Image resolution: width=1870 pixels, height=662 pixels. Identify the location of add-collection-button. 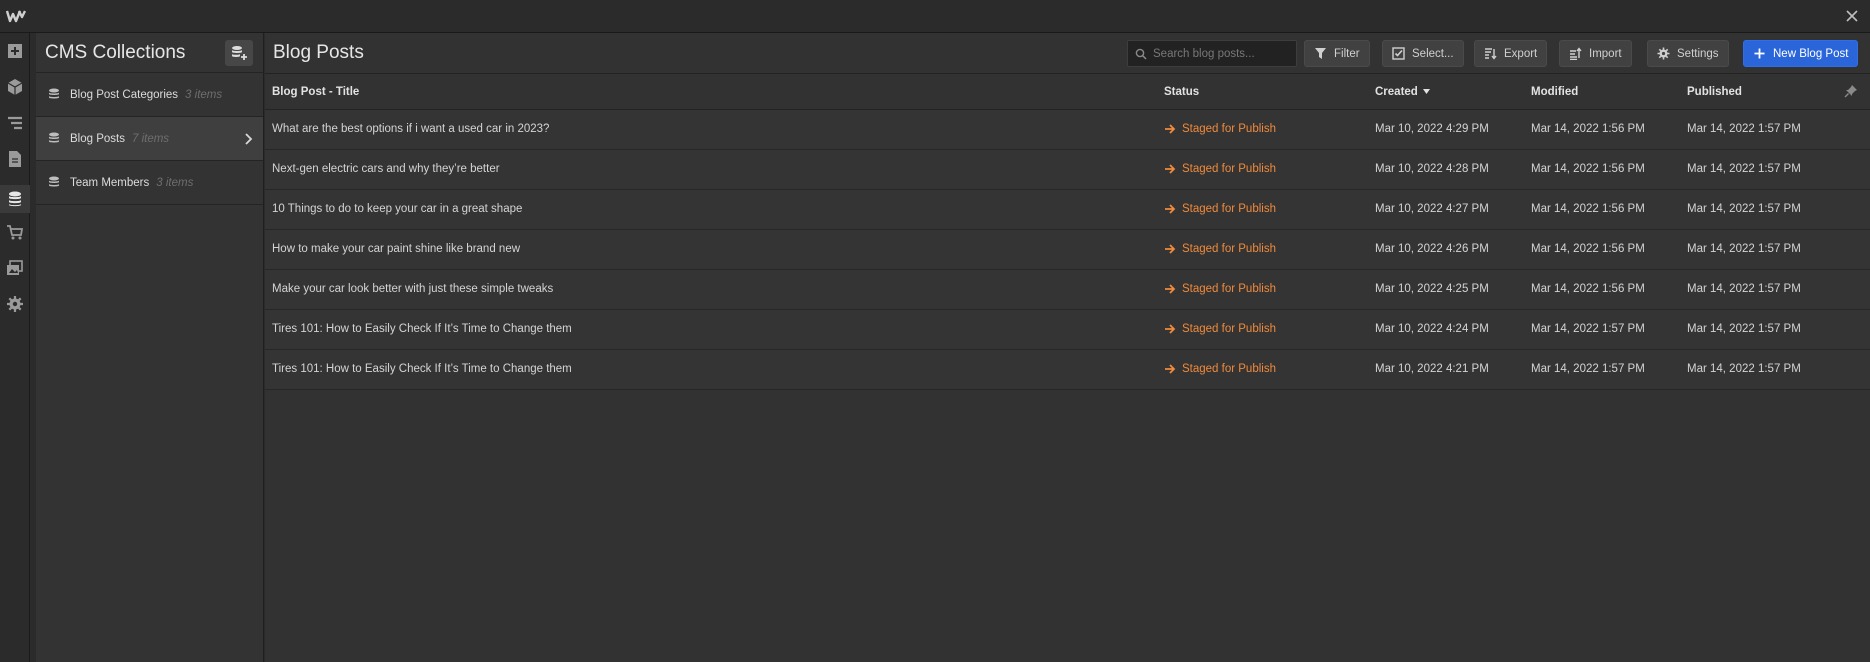
(239, 53).